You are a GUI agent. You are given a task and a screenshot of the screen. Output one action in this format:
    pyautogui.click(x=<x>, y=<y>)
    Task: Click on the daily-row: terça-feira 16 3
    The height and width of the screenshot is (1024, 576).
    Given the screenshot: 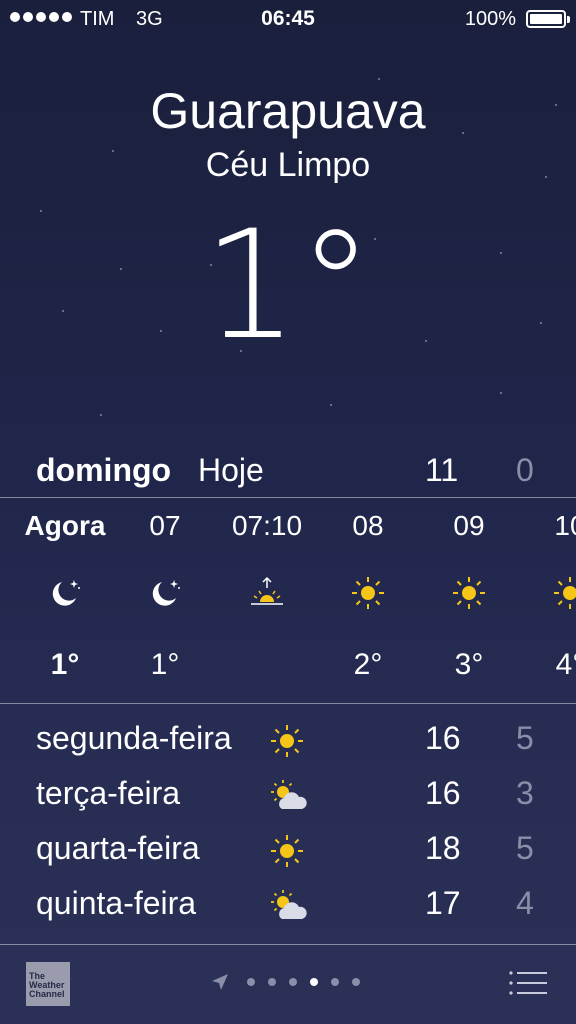 What is the action you would take?
    pyautogui.click(x=288, y=802)
    